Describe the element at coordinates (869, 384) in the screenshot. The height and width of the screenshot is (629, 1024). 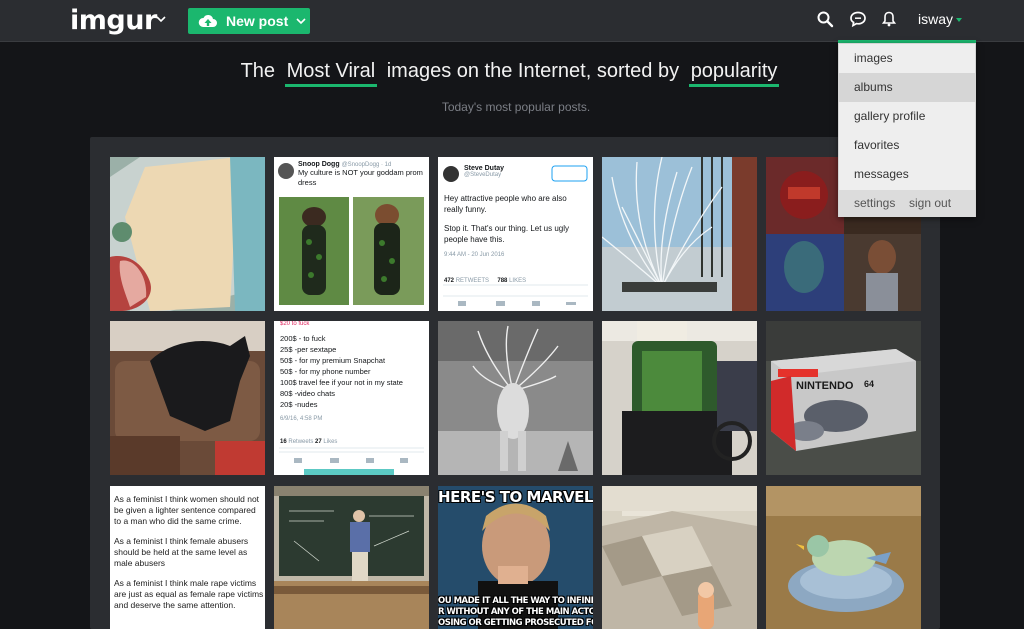
I see `n64-model-text: 64` at that location.